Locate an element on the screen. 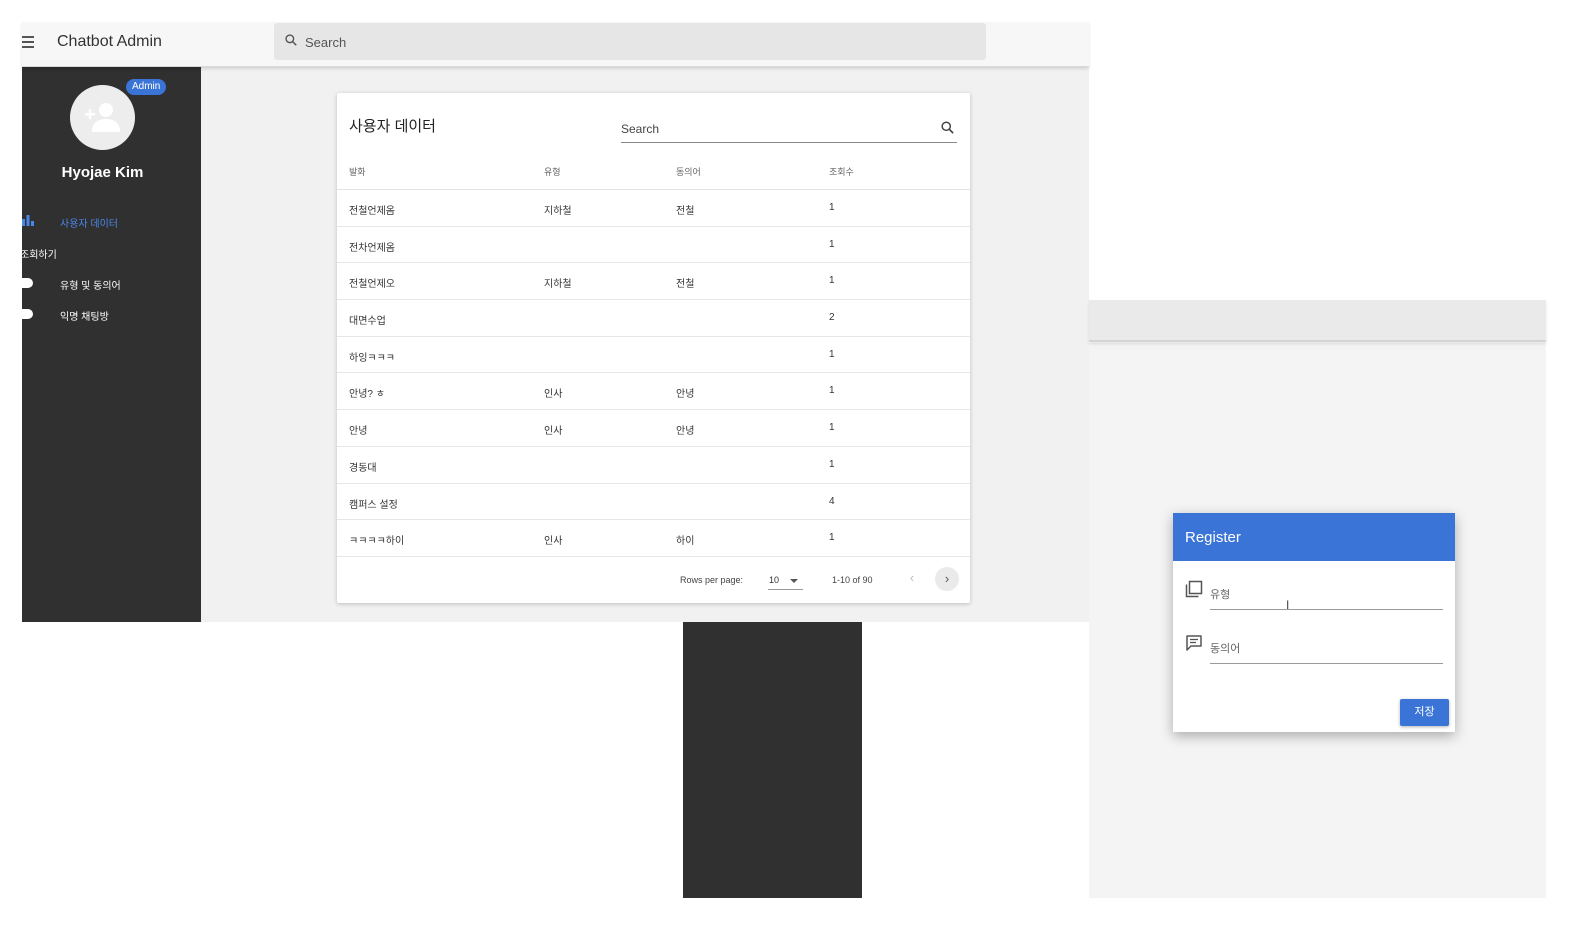 This screenshot has width=1592, height=950. top-search-input: Search is located at coordinates (630, 41).